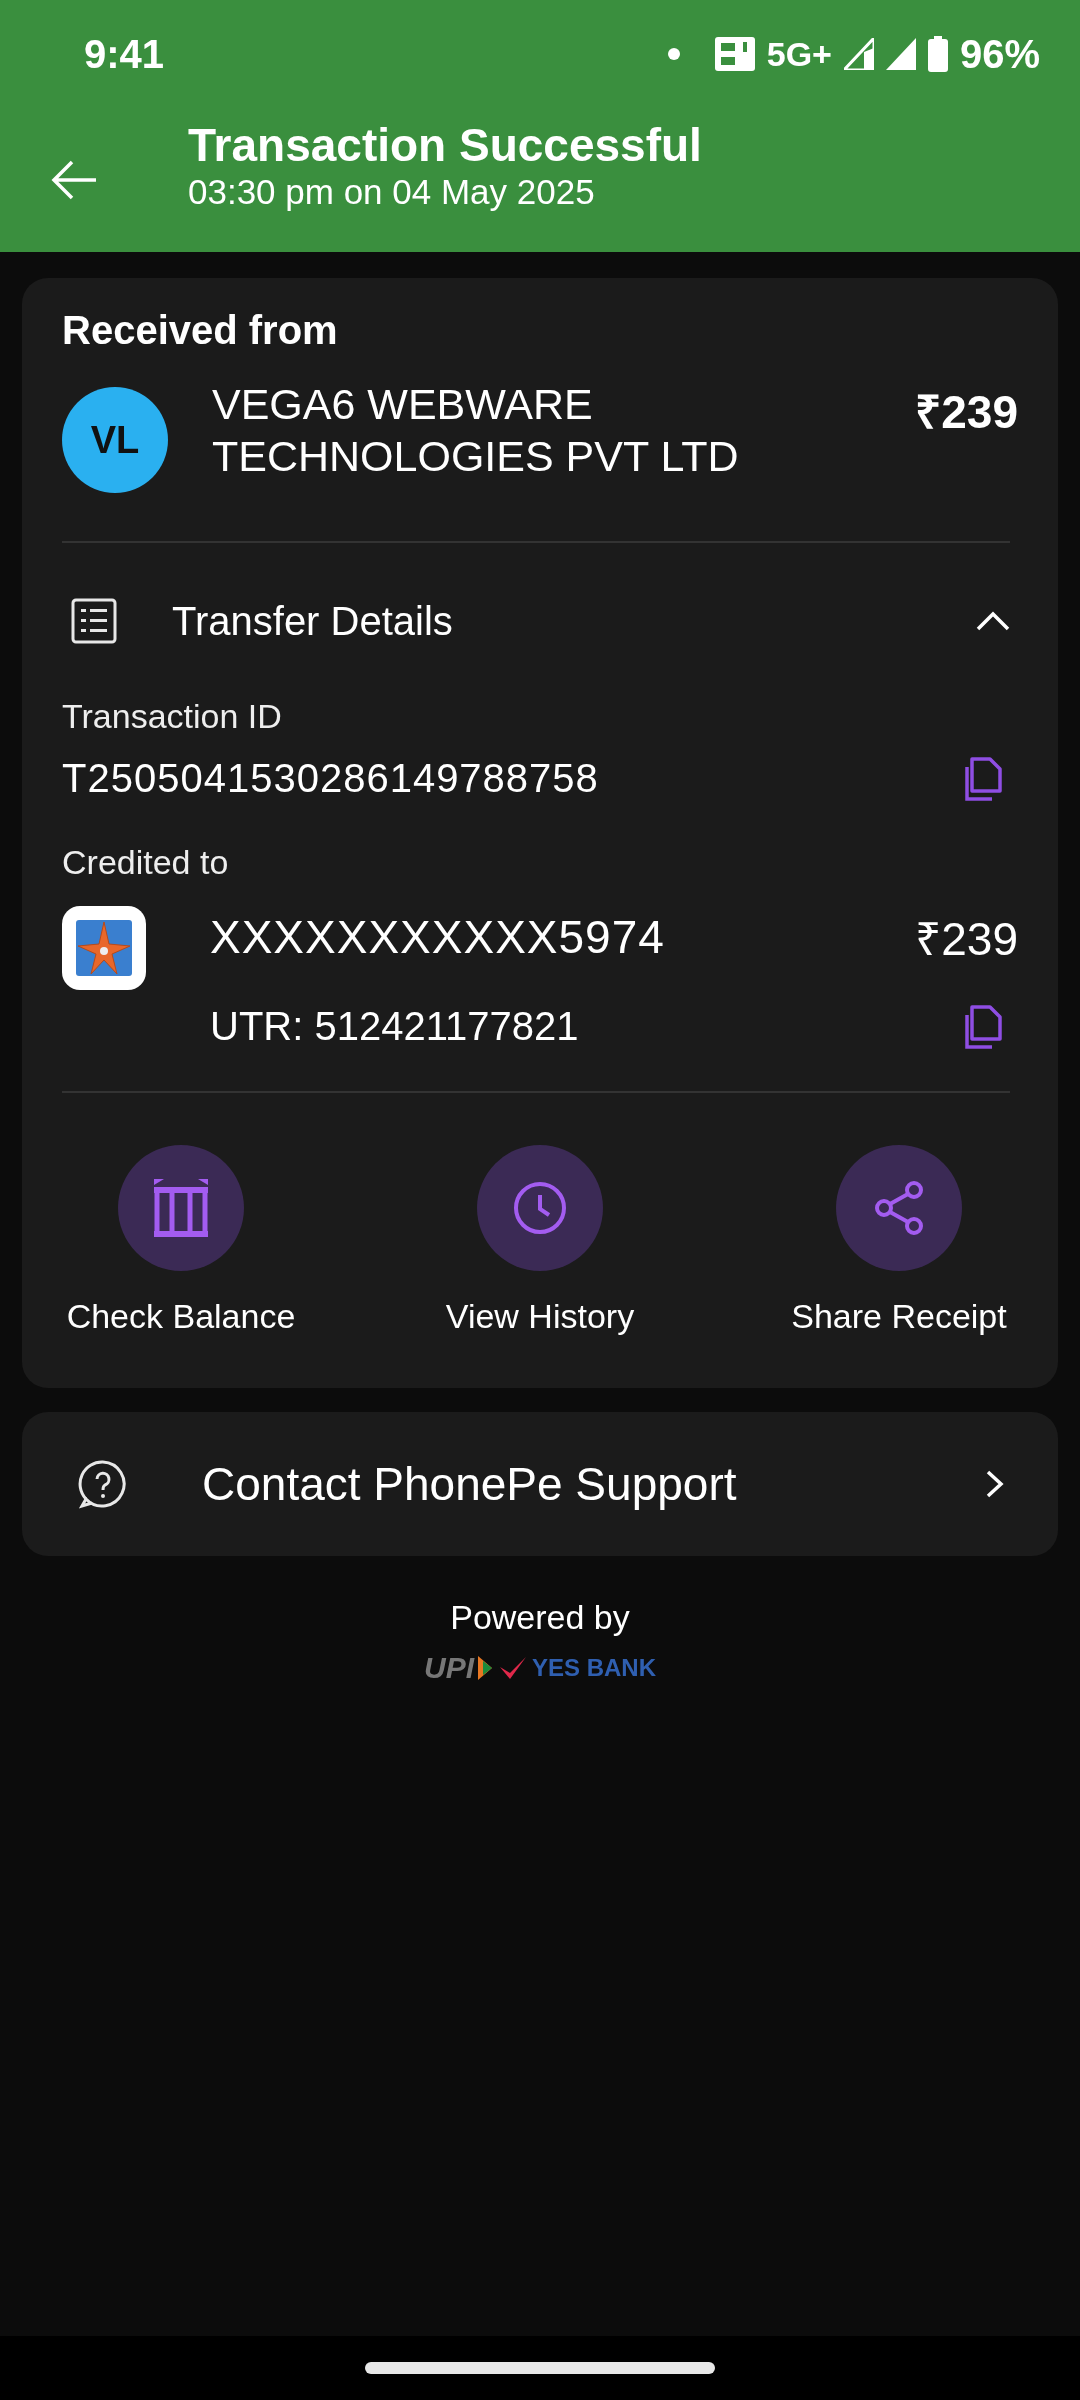 This screenshot has width=1080, height=2400. I want to click on section-heading: Received from, so click(200, 330).